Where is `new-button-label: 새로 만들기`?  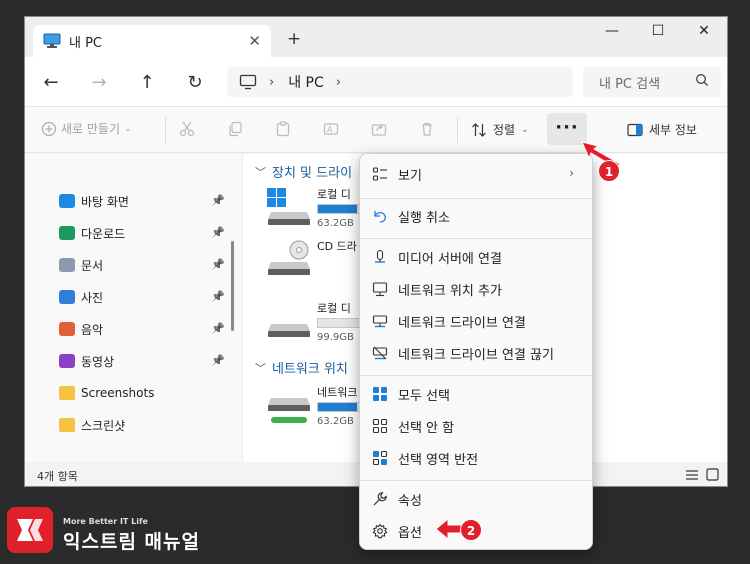 new-button-label: 새로 만들기 is located at coordinates (91, 129).